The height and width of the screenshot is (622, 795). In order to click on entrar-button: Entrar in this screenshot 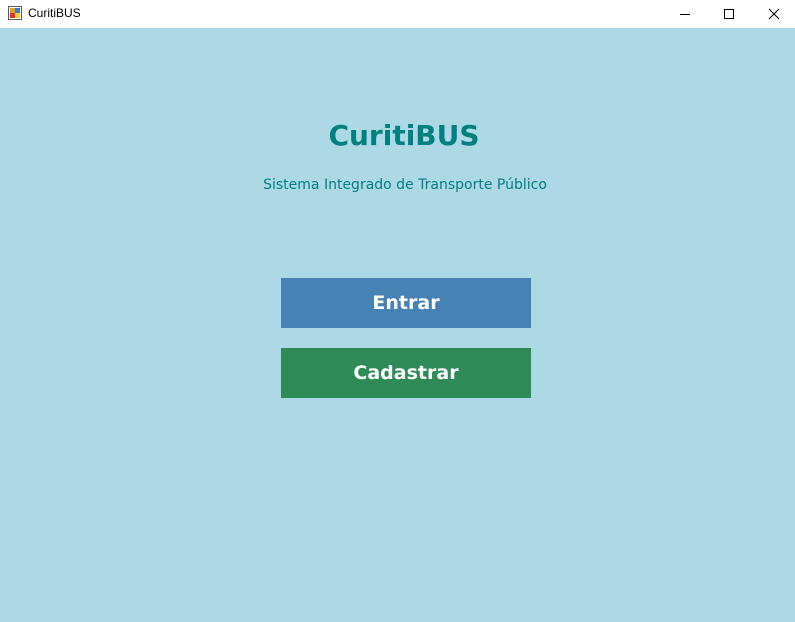, I will do `click(406, 303)`.